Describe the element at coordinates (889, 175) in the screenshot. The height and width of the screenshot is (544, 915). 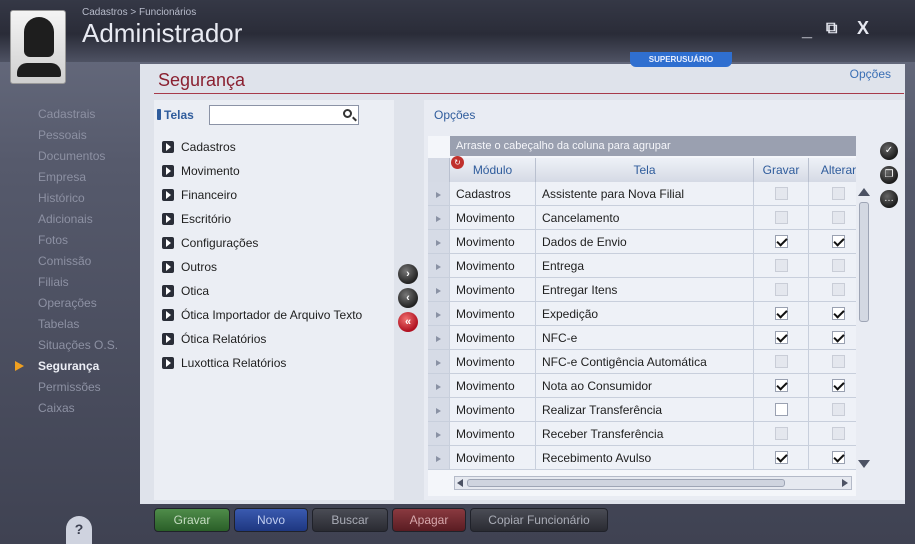
I see `copy-icon: ❐` at that location.